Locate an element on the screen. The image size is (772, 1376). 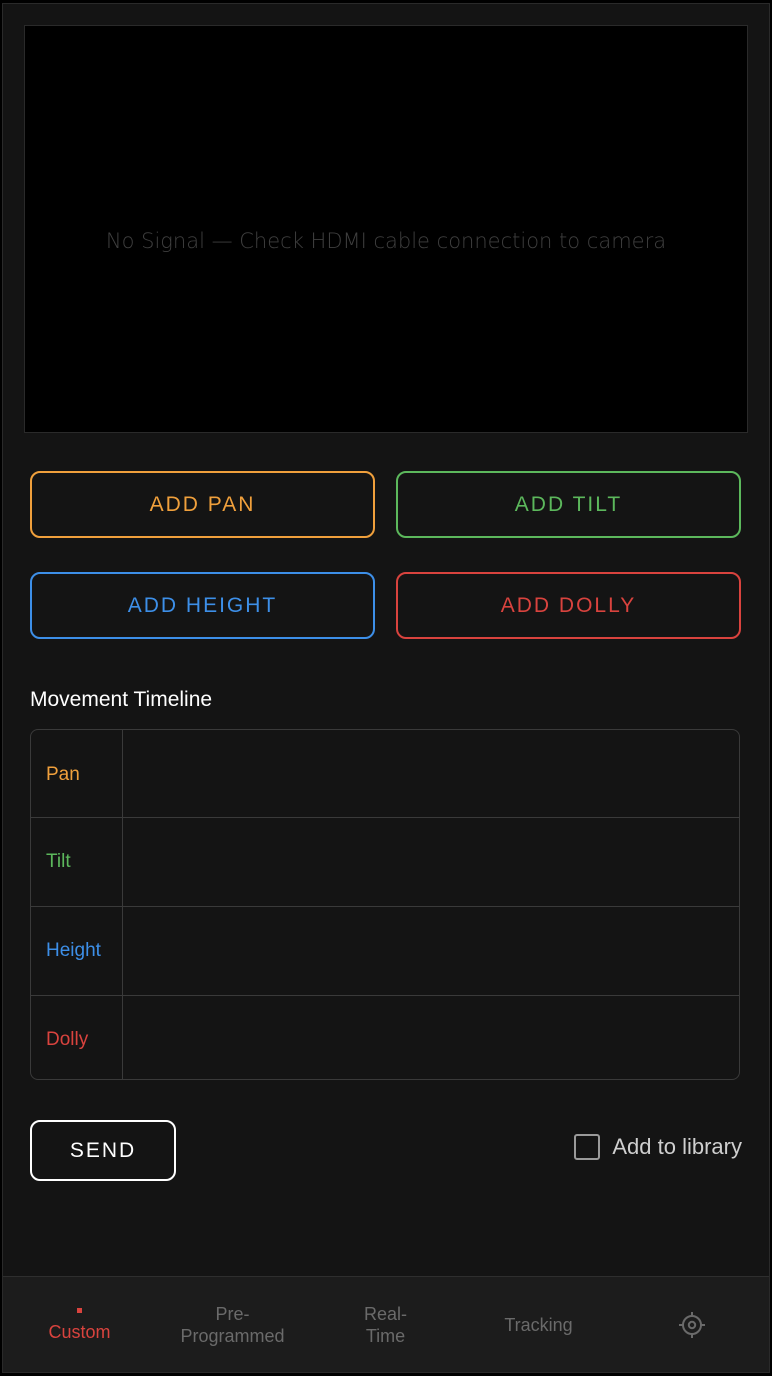
gear-icon is located at coordinates (691, 1325).